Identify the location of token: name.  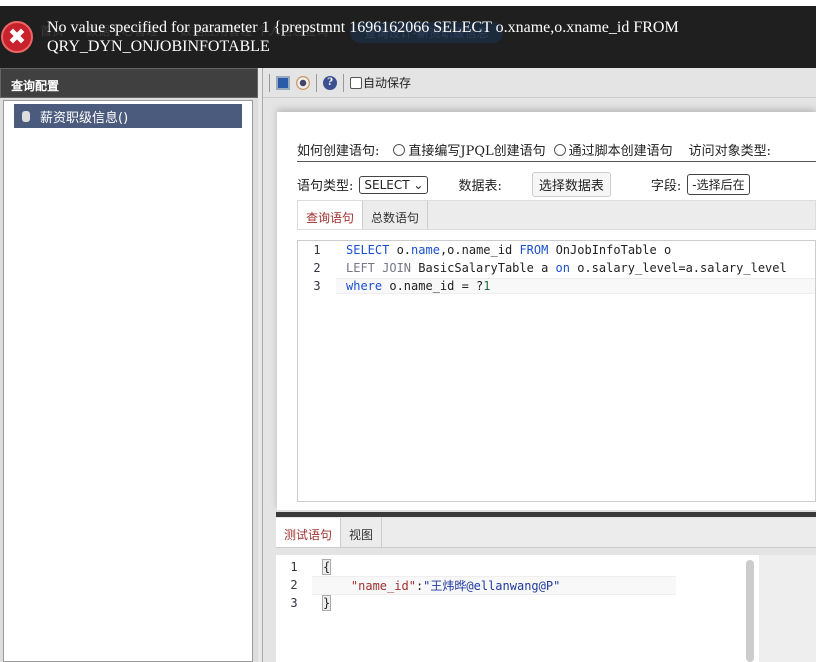
(425, 250).